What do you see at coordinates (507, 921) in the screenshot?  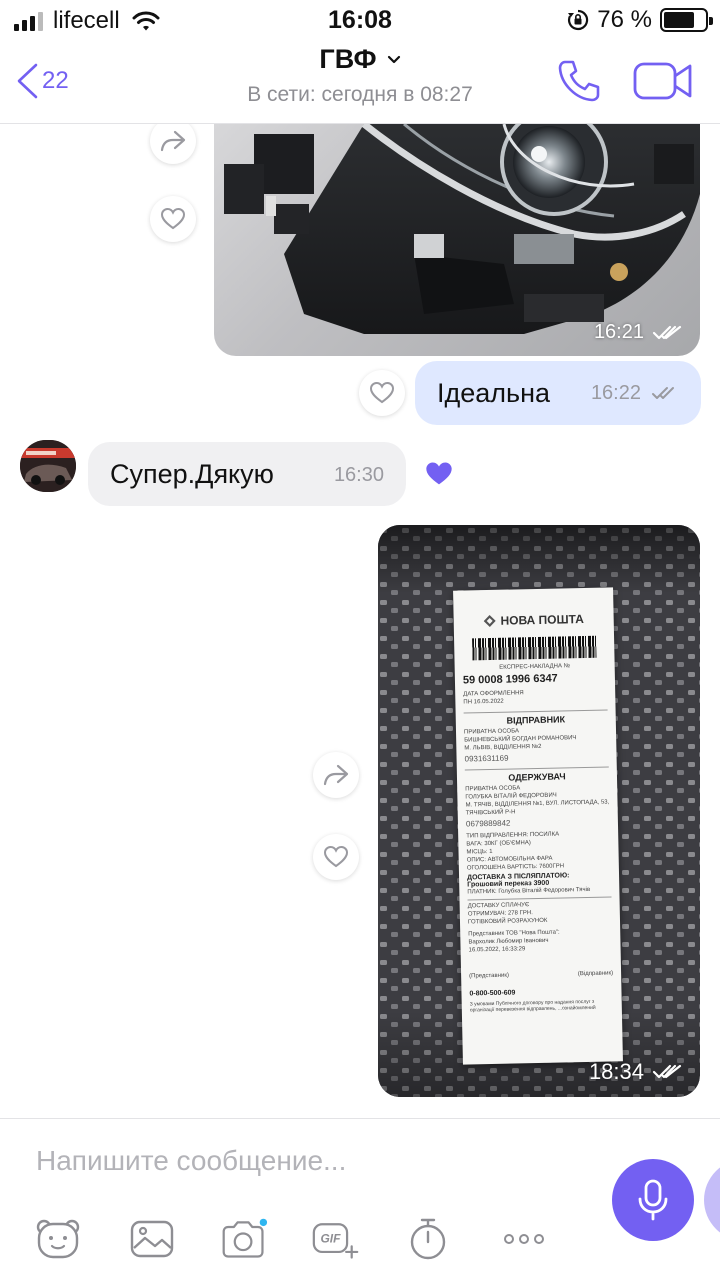 I see `receipt-paid-3: ГОТІВКОВИЙ РОЗРАХУНОК` at bounding box center [507, 921].